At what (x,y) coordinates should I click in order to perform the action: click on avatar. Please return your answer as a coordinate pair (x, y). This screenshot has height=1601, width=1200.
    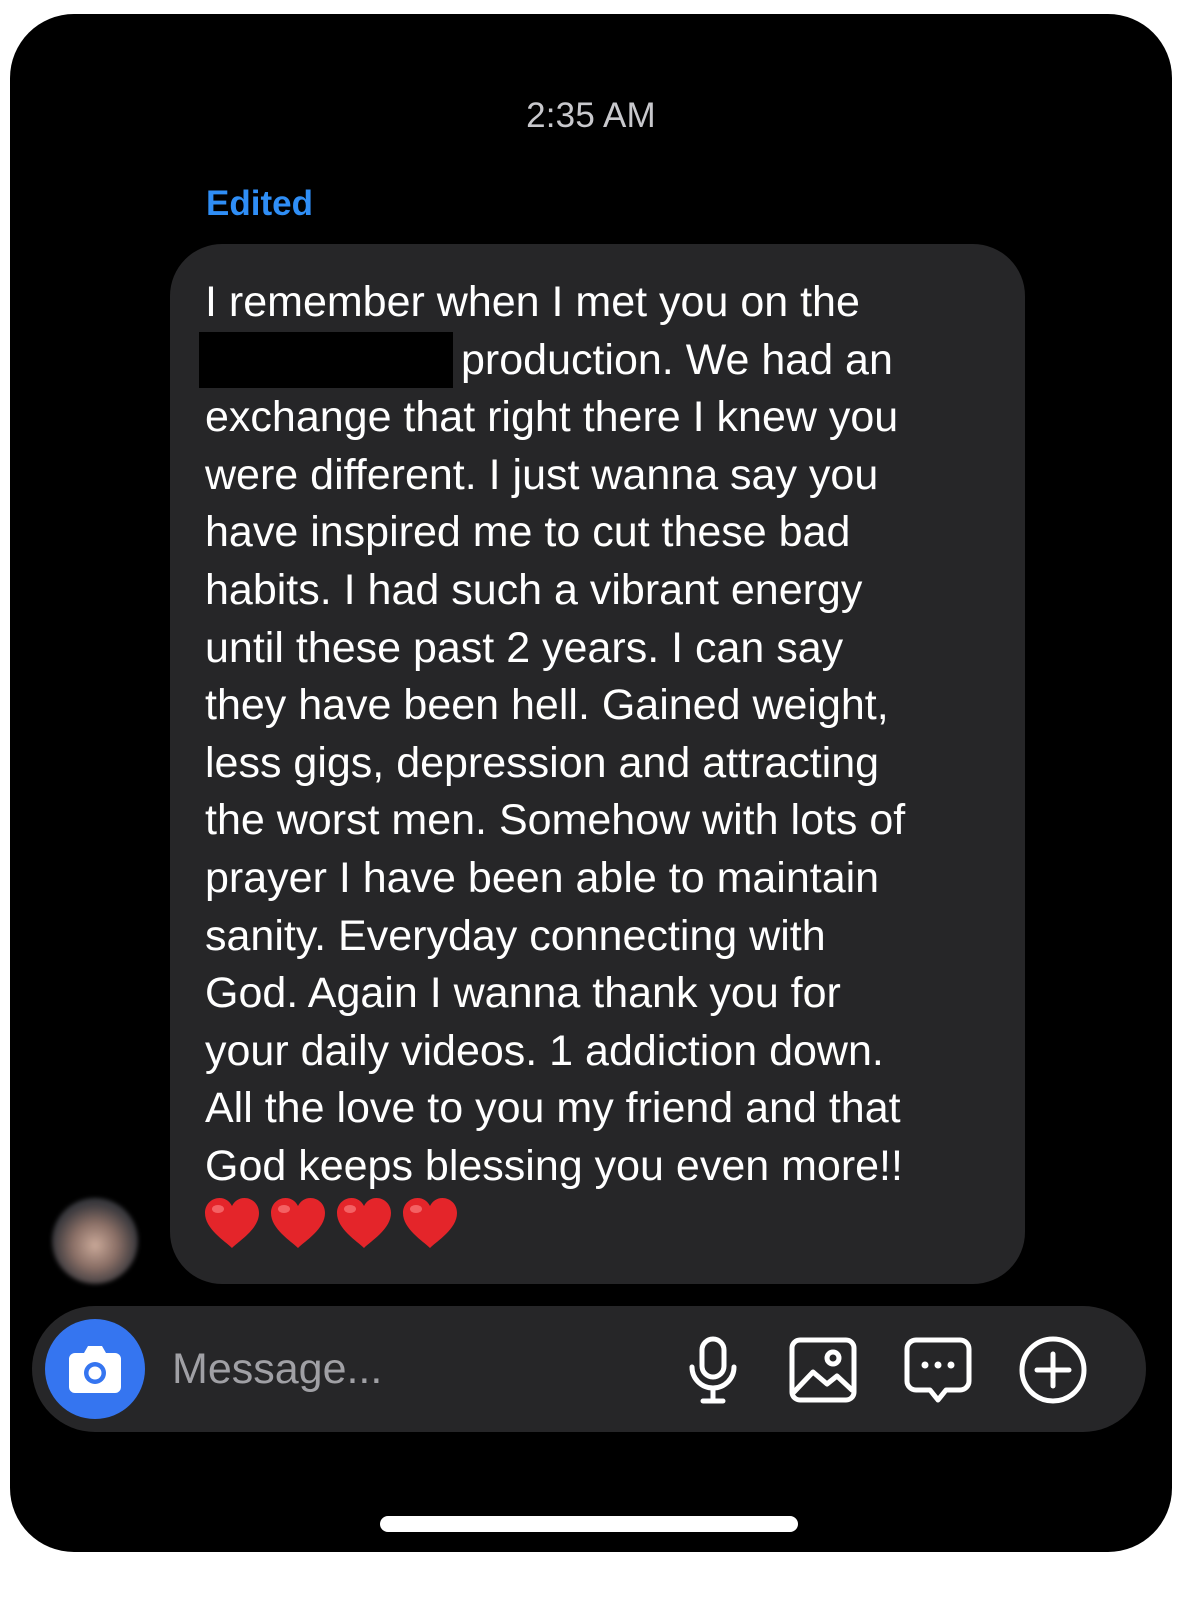
    Looking at the image, I should click on (95, 1241).